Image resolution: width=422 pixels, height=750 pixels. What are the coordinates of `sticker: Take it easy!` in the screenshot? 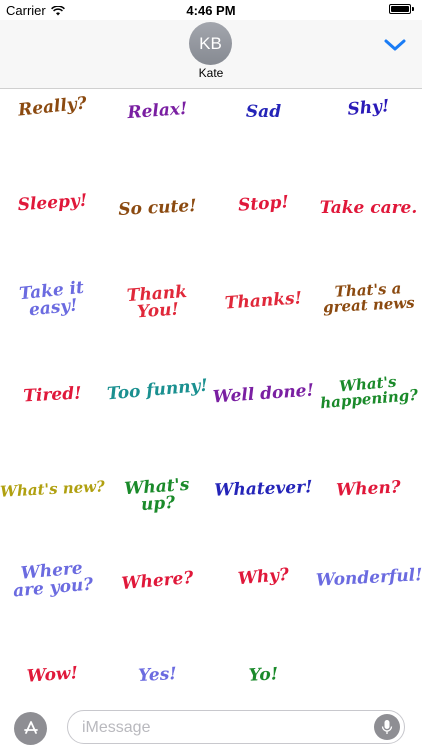 It's located at (53, 300).